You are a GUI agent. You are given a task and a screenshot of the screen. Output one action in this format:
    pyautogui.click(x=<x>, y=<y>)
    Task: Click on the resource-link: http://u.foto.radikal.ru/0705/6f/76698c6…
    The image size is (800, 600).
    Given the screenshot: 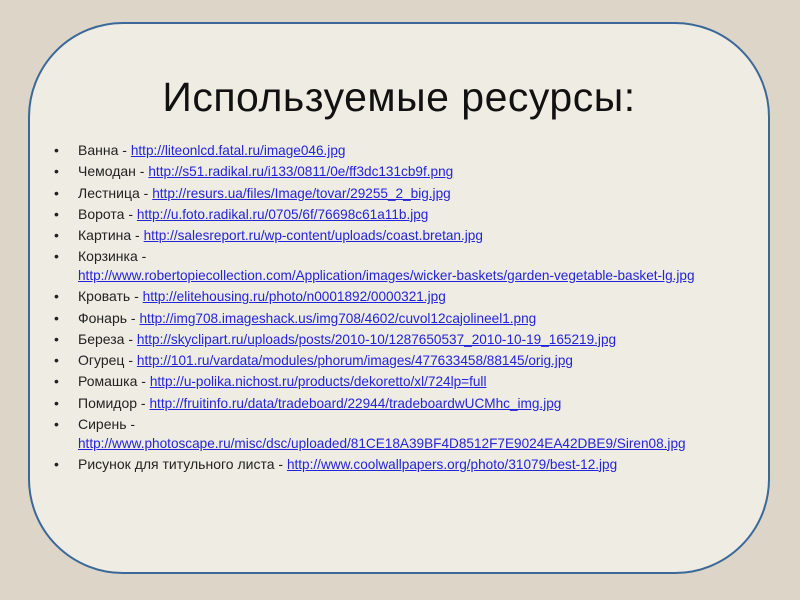 What is the action you would take?
    pyautogui.click(x=282, y=214)
    